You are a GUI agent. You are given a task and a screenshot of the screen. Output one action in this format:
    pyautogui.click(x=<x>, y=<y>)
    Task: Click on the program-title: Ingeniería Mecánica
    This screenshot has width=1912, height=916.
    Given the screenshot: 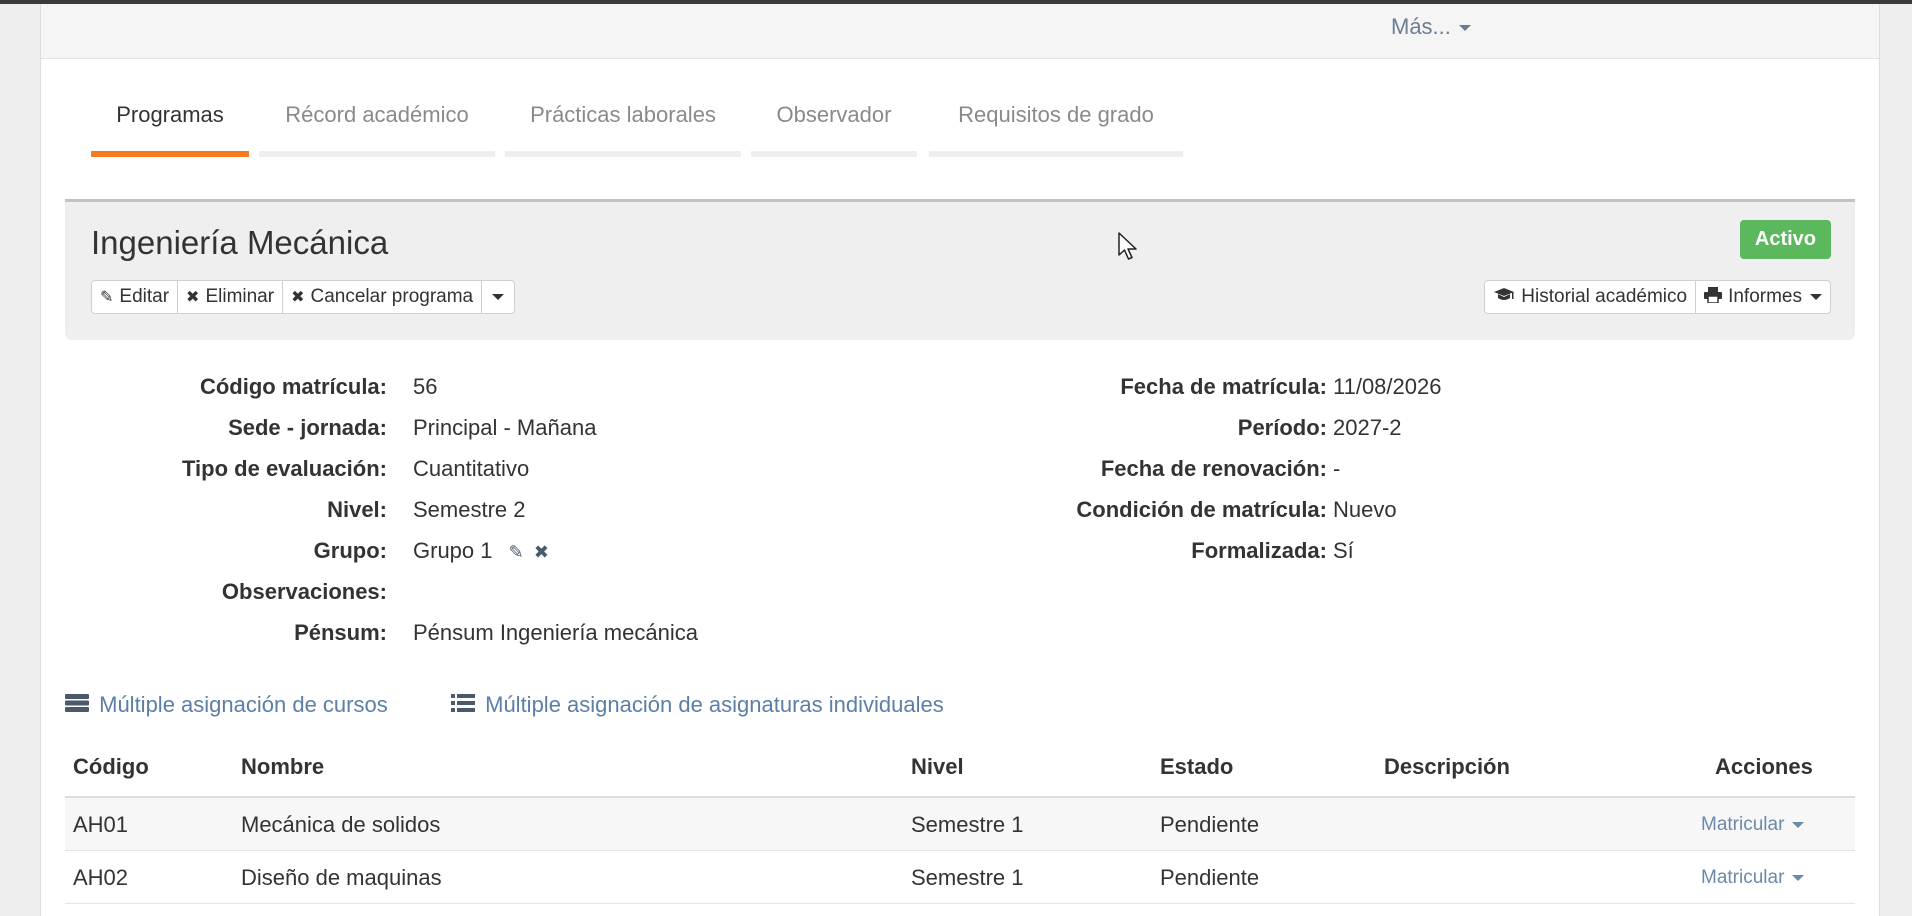 What is the action you would take?
    pyautogui.click(x=240, y=242)
    